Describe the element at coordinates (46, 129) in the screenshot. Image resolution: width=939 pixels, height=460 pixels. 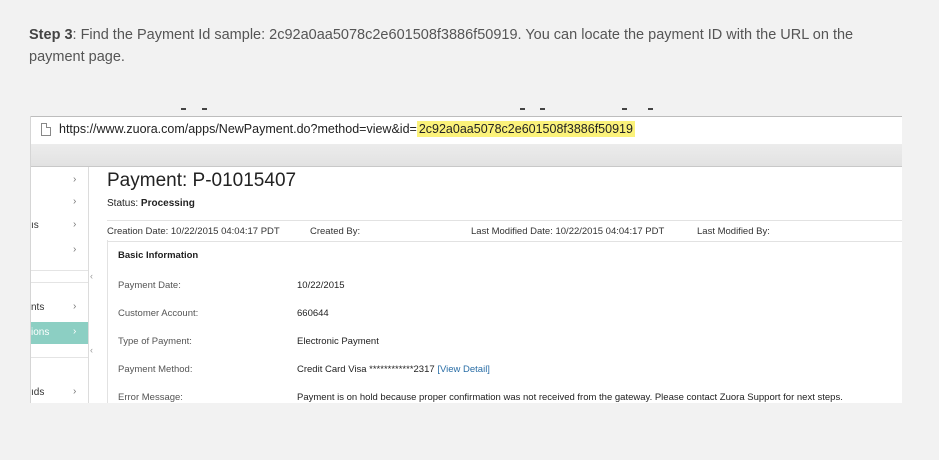
I see `page-icon` at that location.